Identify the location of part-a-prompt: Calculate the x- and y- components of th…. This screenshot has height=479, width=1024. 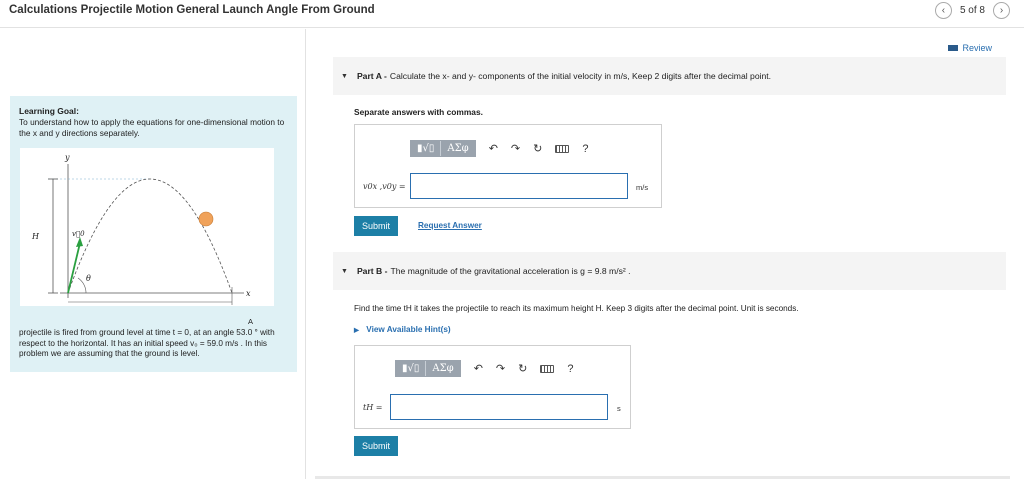
(580, 76).